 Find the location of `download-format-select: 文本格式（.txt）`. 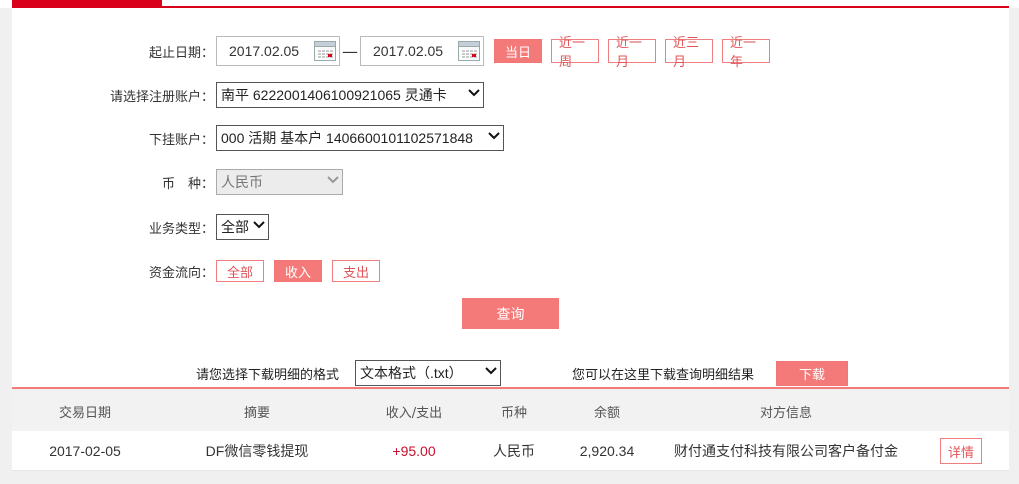

download-format-select: 文本格式（.txt） is located at coordinates (428, 373).